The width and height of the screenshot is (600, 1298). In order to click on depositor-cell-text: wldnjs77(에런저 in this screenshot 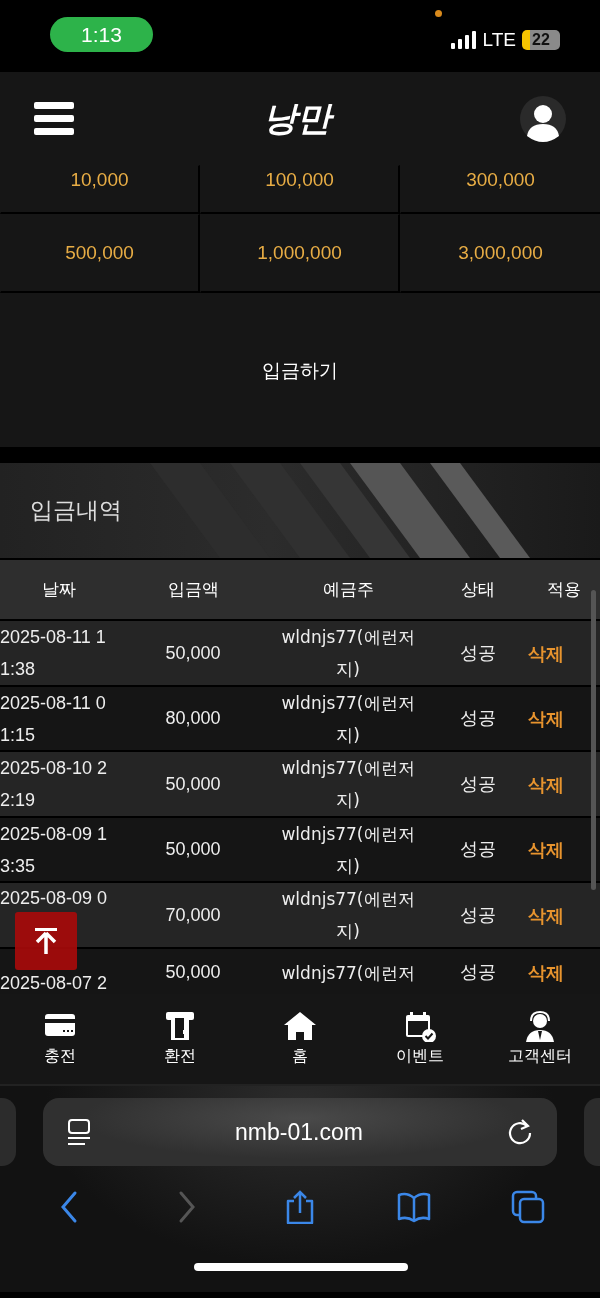, I will do `click(348, 973)`.